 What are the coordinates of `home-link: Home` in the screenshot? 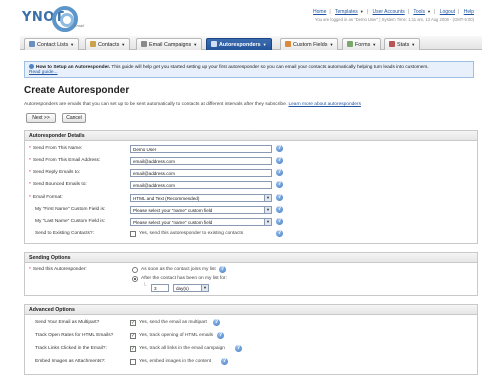 It's located at (319, 12).